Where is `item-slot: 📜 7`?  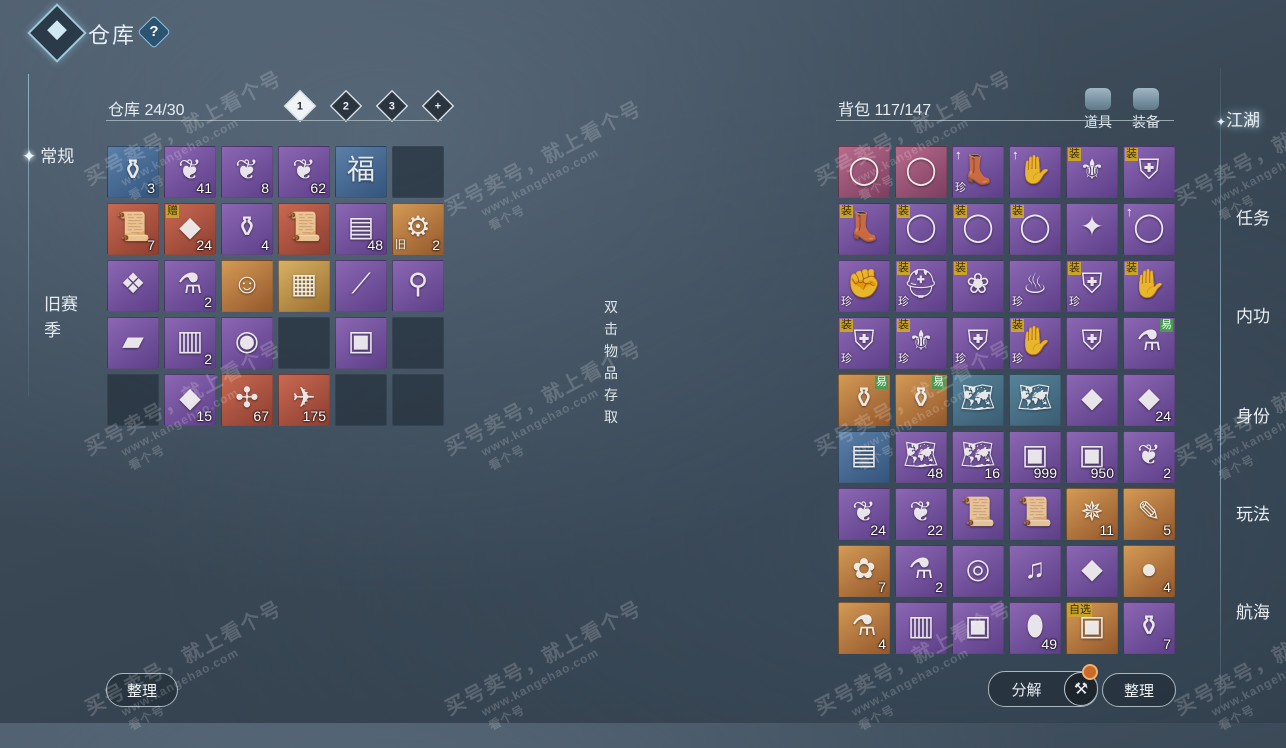
item-slot: 📜 7 is located at coordinates (133, 229).